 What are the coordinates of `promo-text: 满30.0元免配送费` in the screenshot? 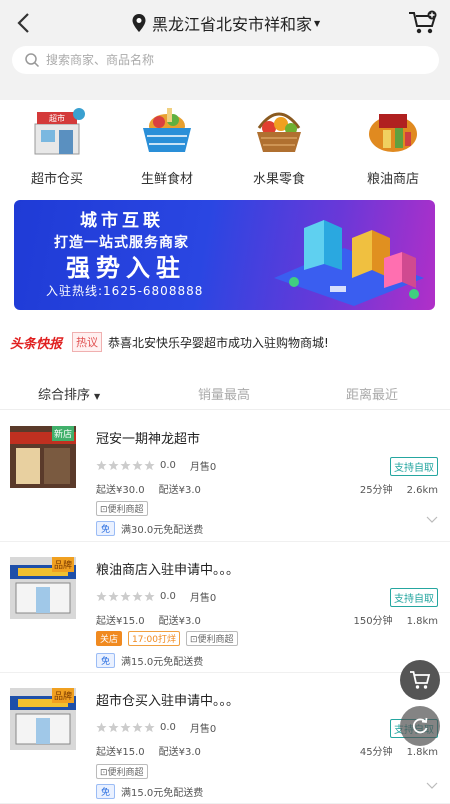 It's located at (162, 530).